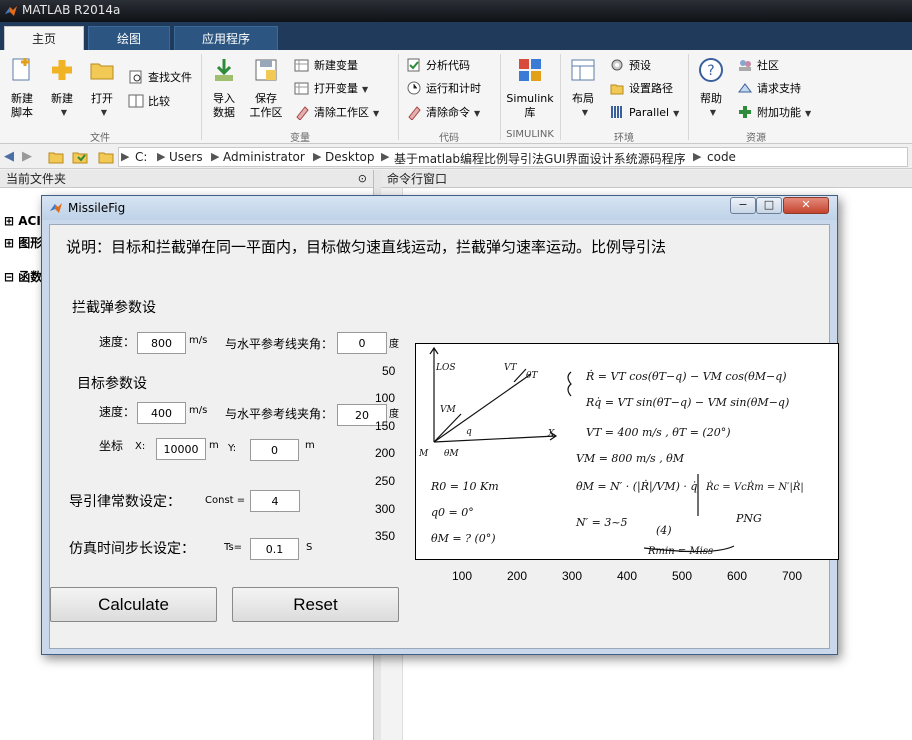 This screenshot has width=912, height=740. Describe the element at coordinates (769, 205) in the screenshot. I see `maximize-button: □` at that location.